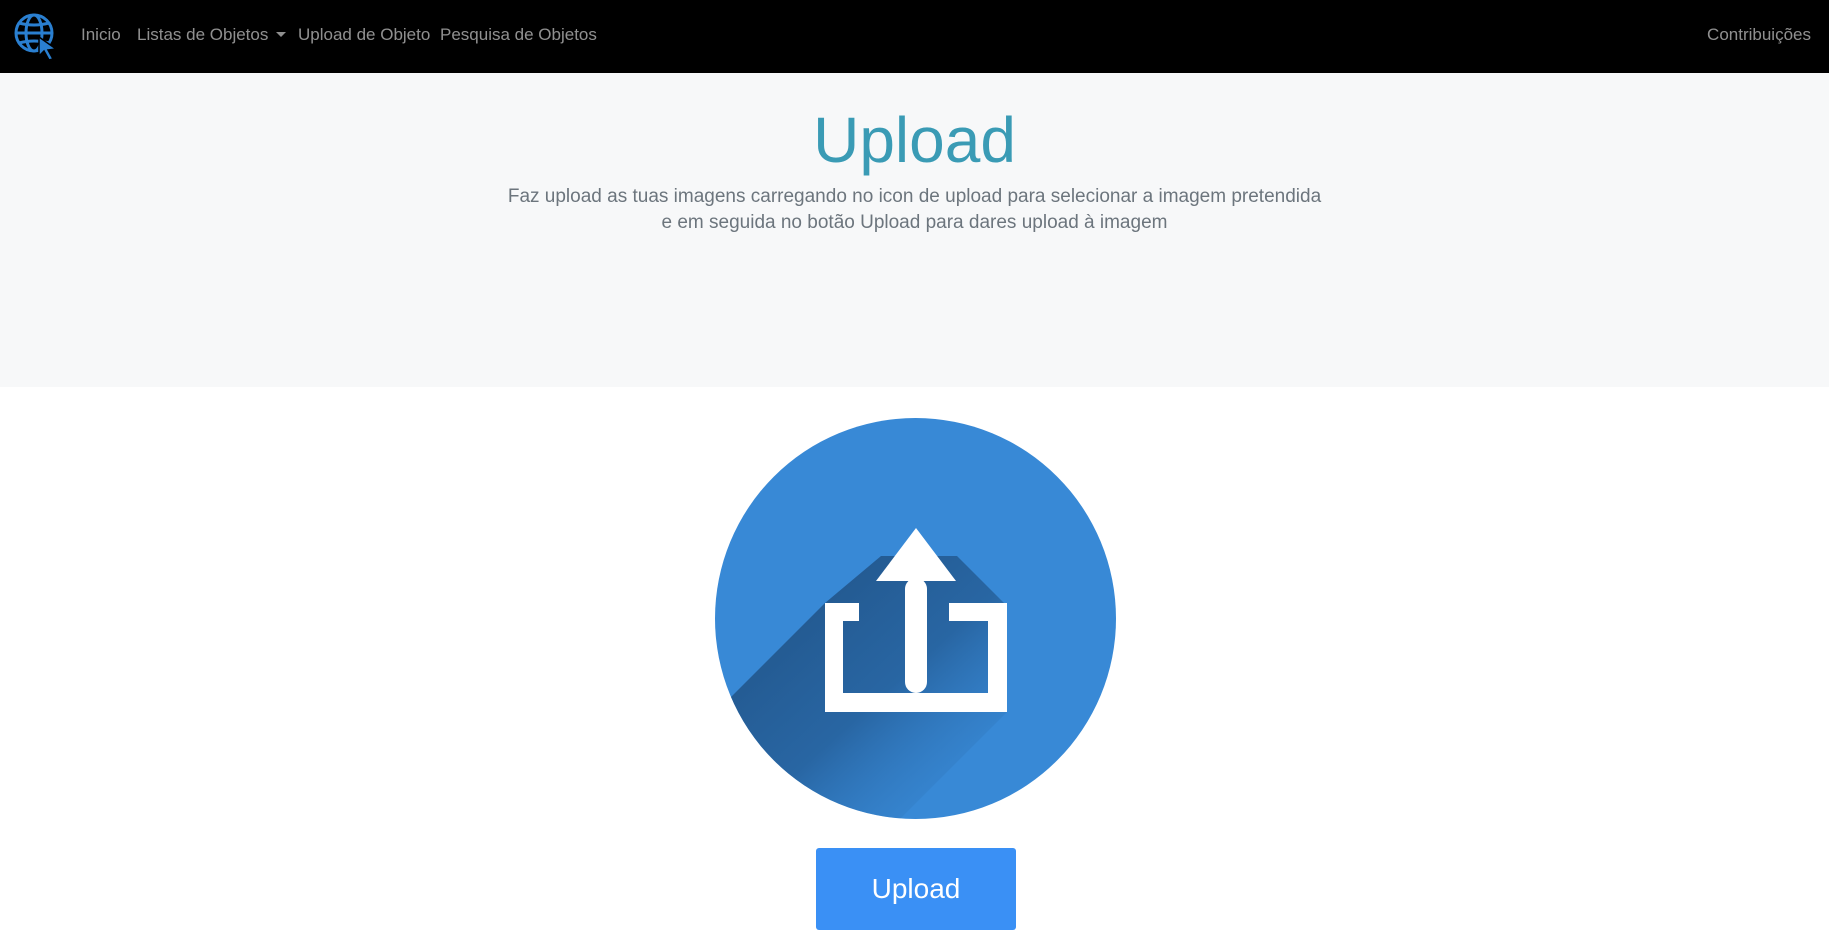  Describe the element at coordinates (364, 36) in the screenshot. I see `nav-item-upload: Upload de Objeto` at that location.